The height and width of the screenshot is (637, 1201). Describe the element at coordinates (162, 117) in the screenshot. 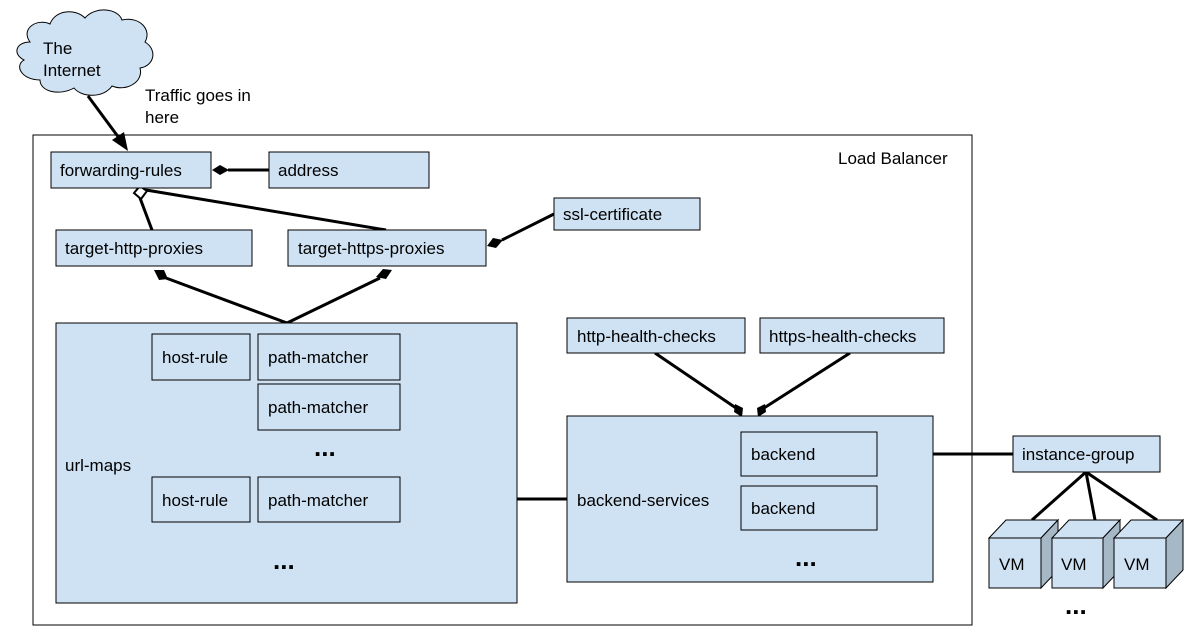

I see `traffic-note-line2: here` at that location.